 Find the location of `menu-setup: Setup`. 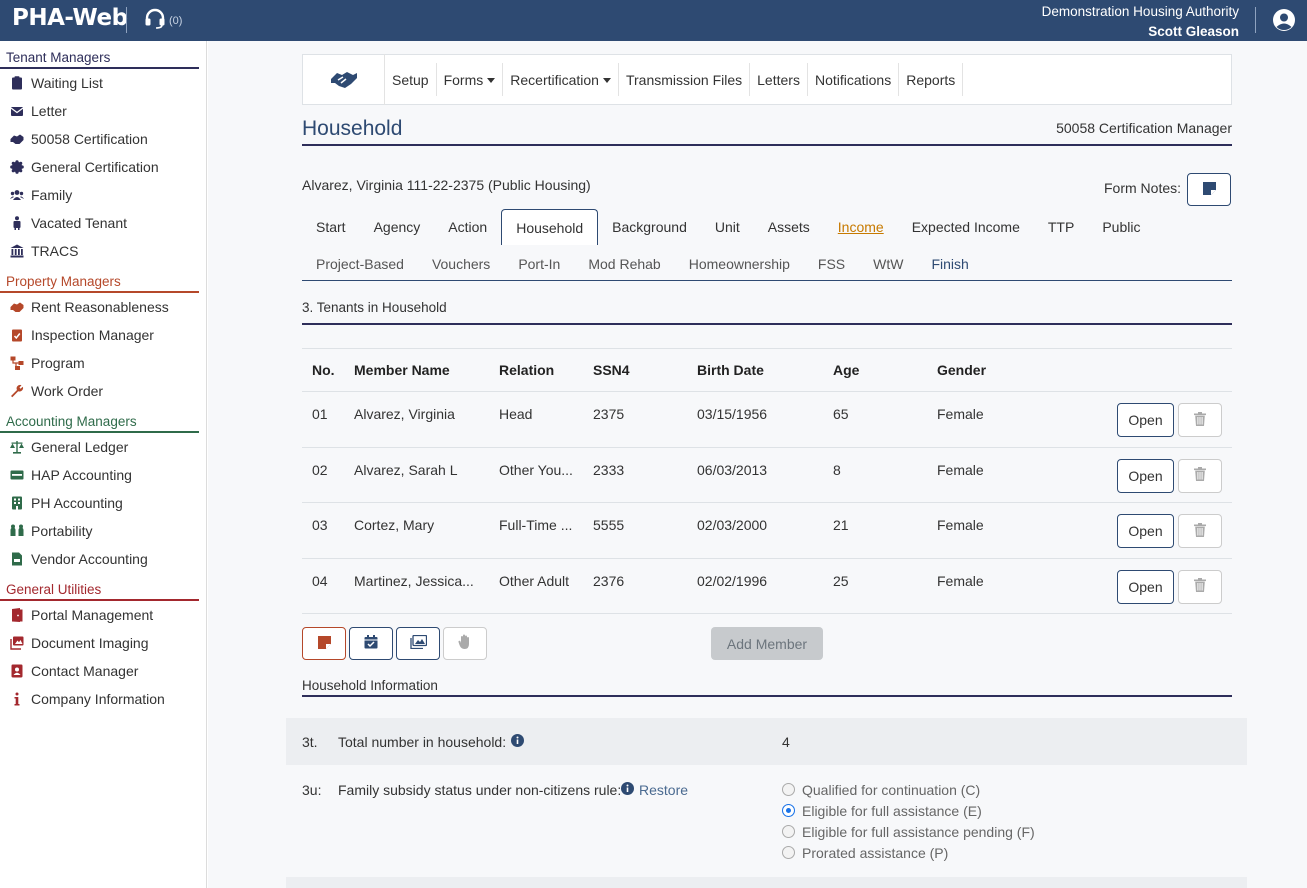

menu-setup: Setup is located at coordinates (411, 79).